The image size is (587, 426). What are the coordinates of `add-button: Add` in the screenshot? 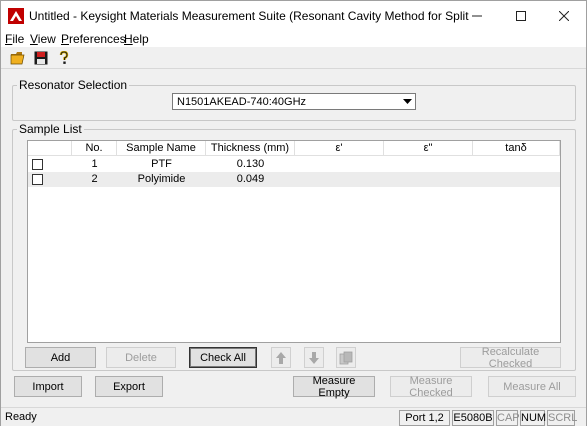 It's located at (60, 357).